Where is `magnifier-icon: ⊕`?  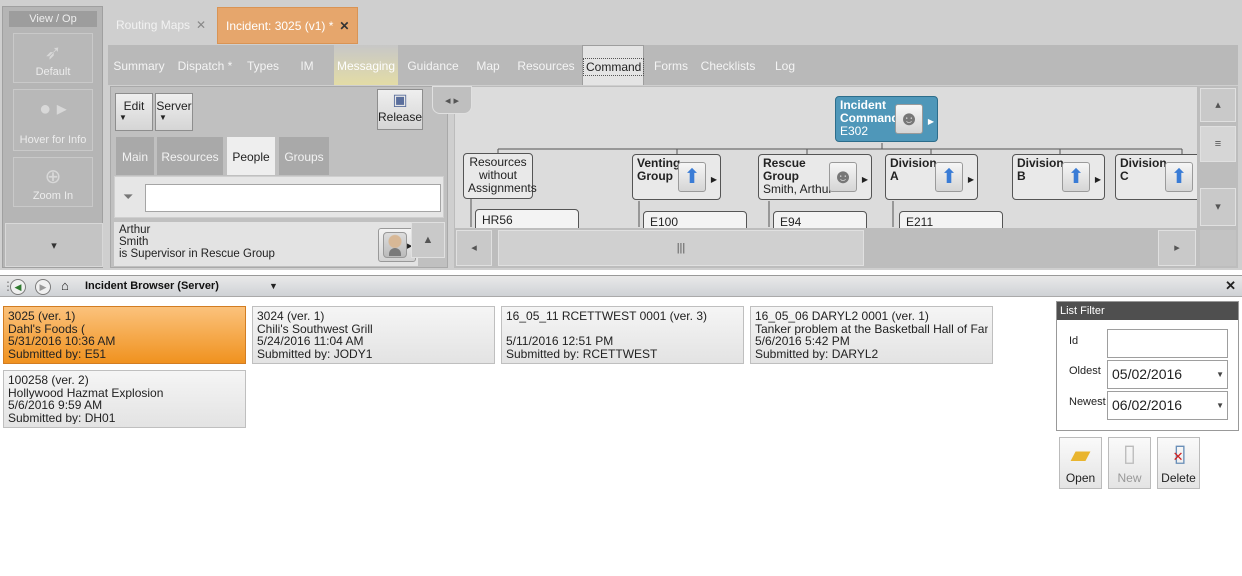
magnifier-icon: ⊕ is located at coordinates (53, 177).